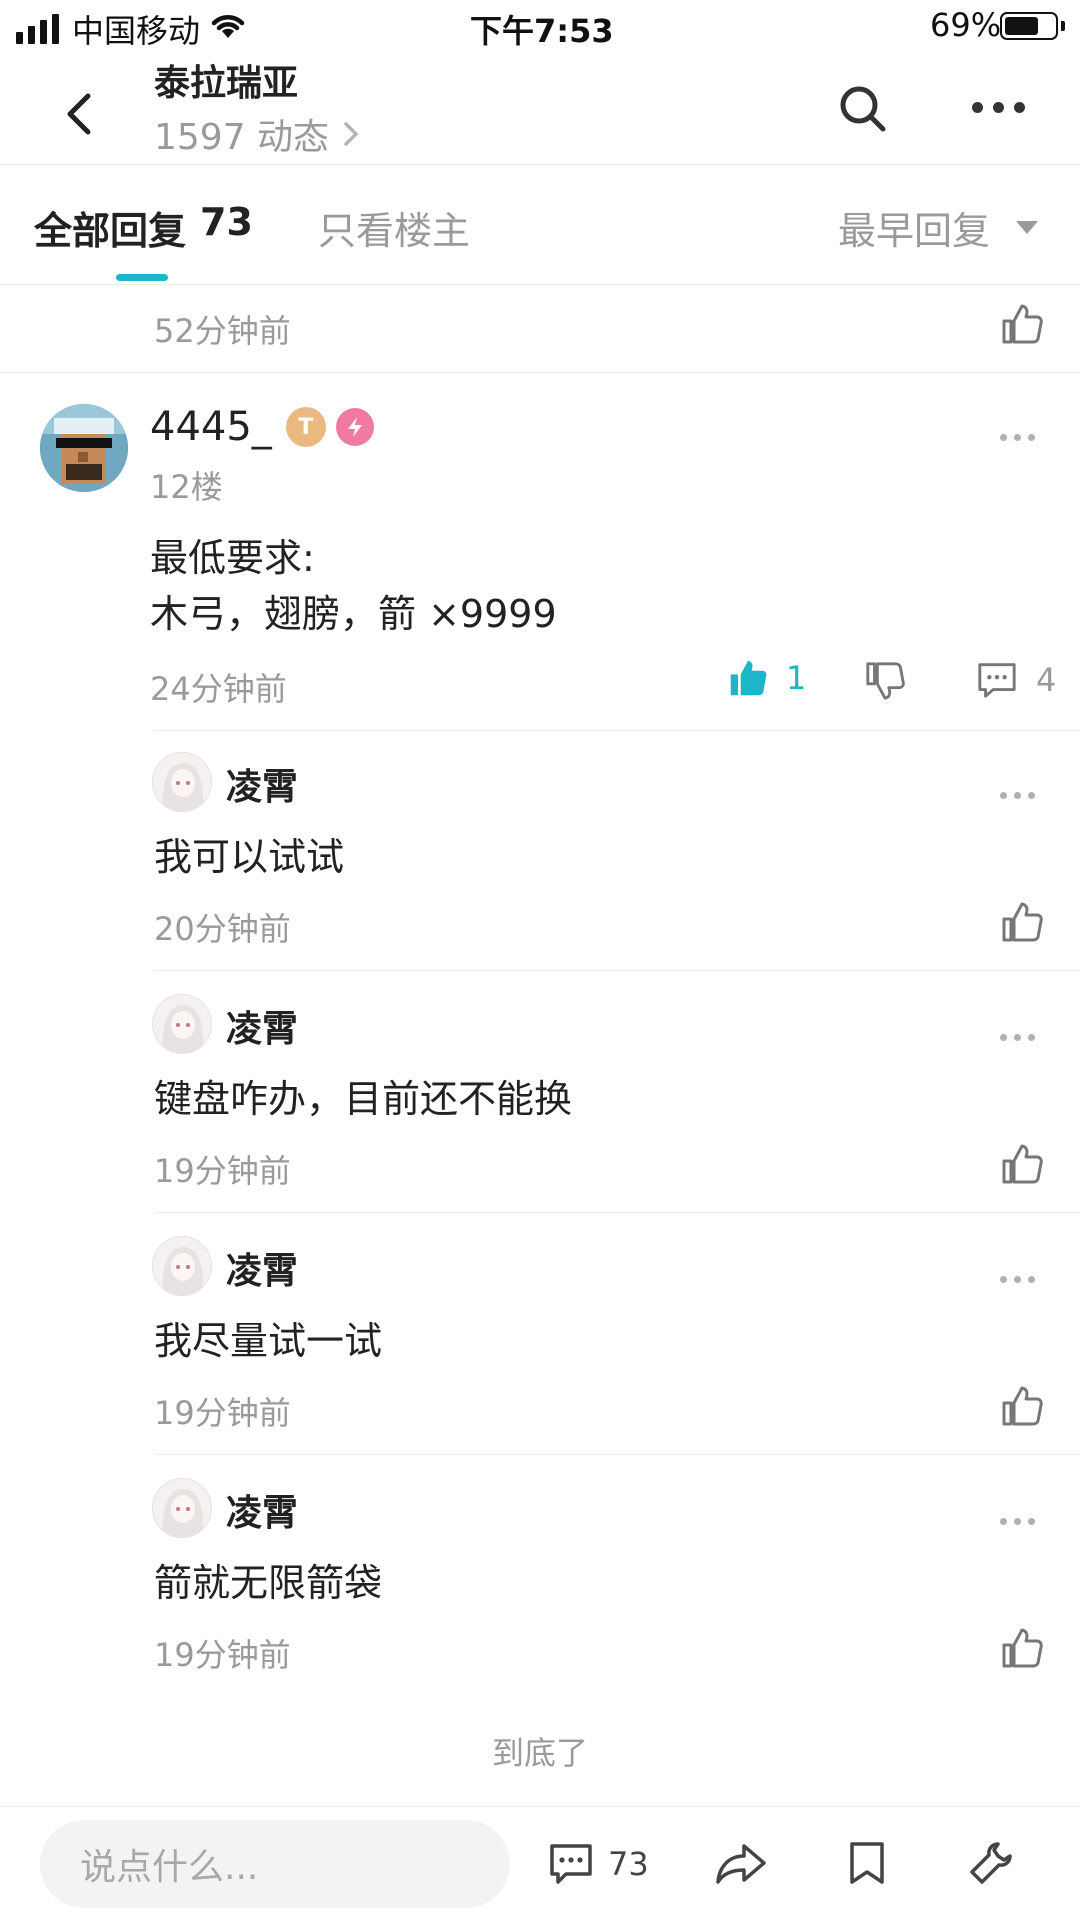 The image size is (1080, 1920). Describe the element at coordinates (867, 1863) in the screenshot. I see `bookmark-icon` at that location.